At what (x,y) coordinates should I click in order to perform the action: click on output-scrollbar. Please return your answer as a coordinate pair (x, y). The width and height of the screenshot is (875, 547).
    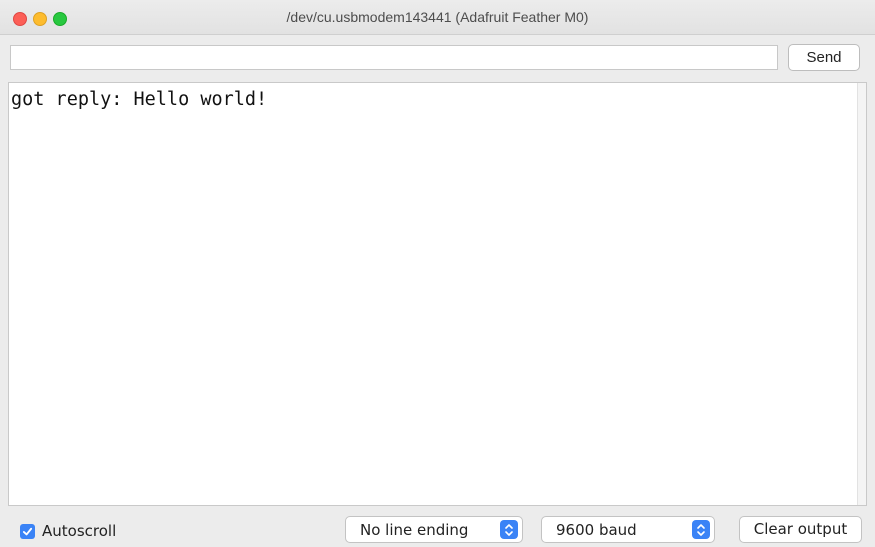
    Looking at the image, I should click on (861, 294).